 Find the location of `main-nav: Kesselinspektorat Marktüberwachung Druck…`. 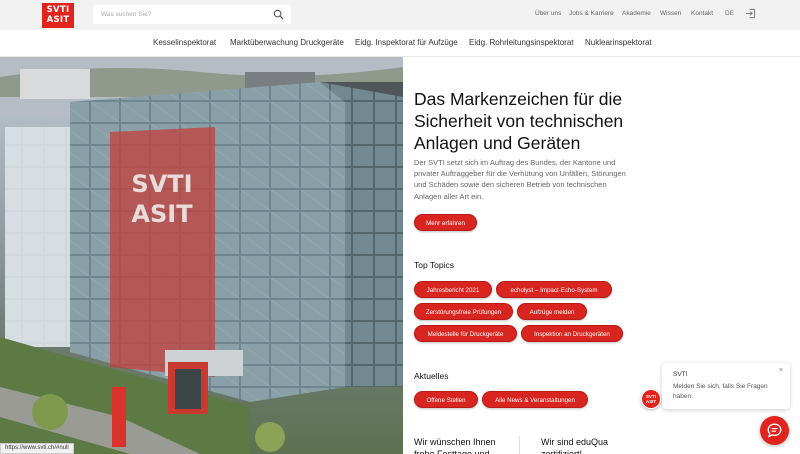

main-nav: Kesselinspektorat Marktüberwachung Druck… is located at coordinates (400, 43).